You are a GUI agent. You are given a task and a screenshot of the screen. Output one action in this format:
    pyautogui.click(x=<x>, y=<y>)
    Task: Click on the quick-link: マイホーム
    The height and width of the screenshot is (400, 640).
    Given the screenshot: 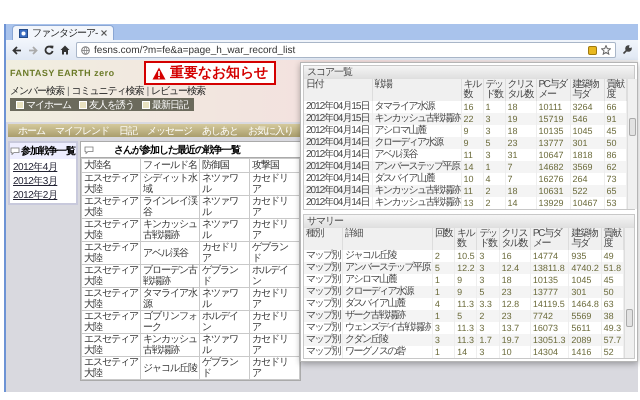 What is the action you would take?
    pyautogui.click(x=43, y=105)
    